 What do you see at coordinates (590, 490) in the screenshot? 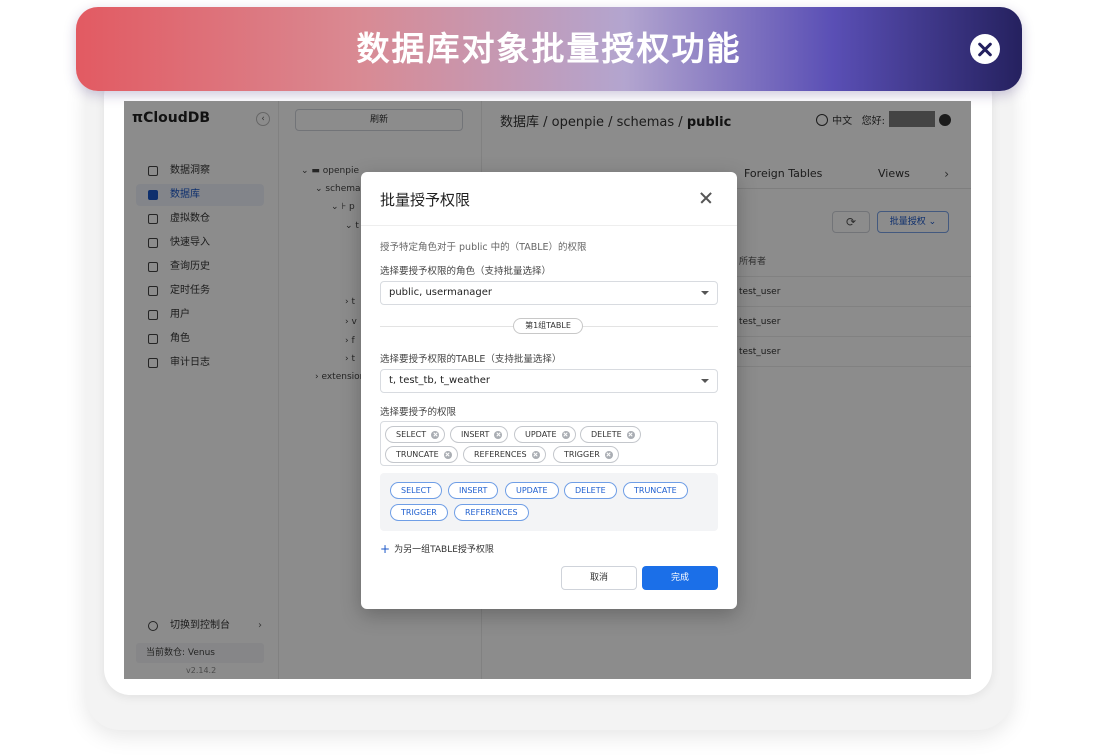
I see `perm-option: DELETE` at bounding box center [590, 490].